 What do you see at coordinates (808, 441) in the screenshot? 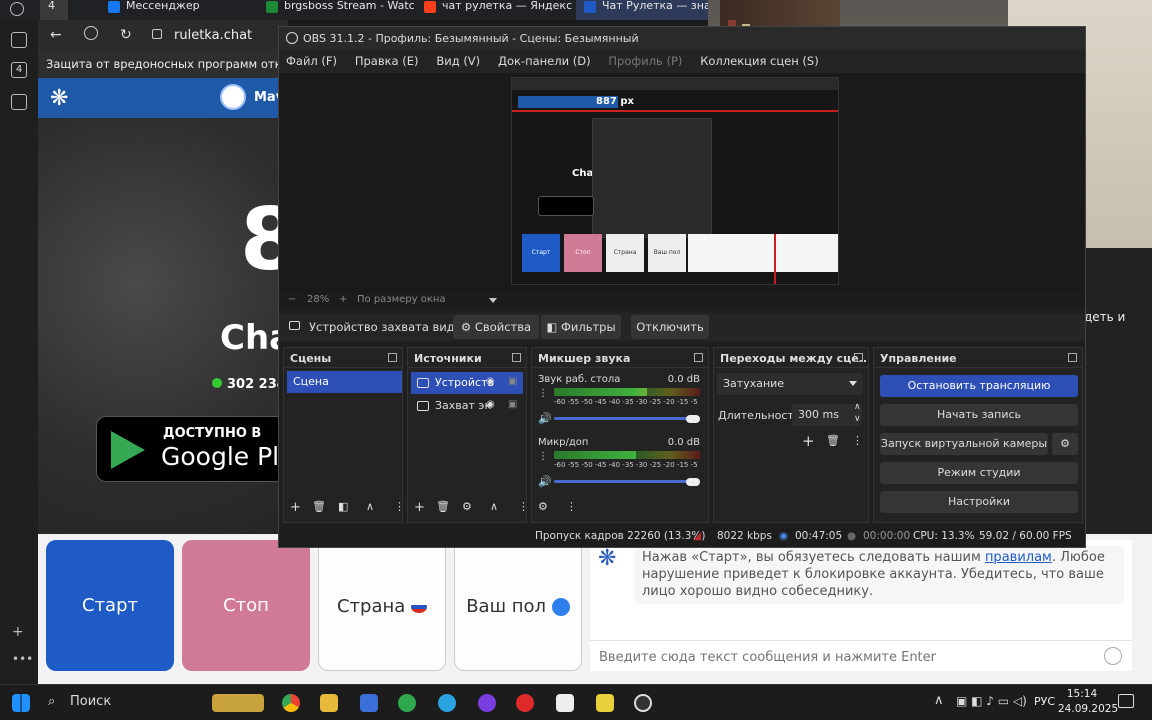
I see `add-transition-icon: +` at bounding box center [808, 441].